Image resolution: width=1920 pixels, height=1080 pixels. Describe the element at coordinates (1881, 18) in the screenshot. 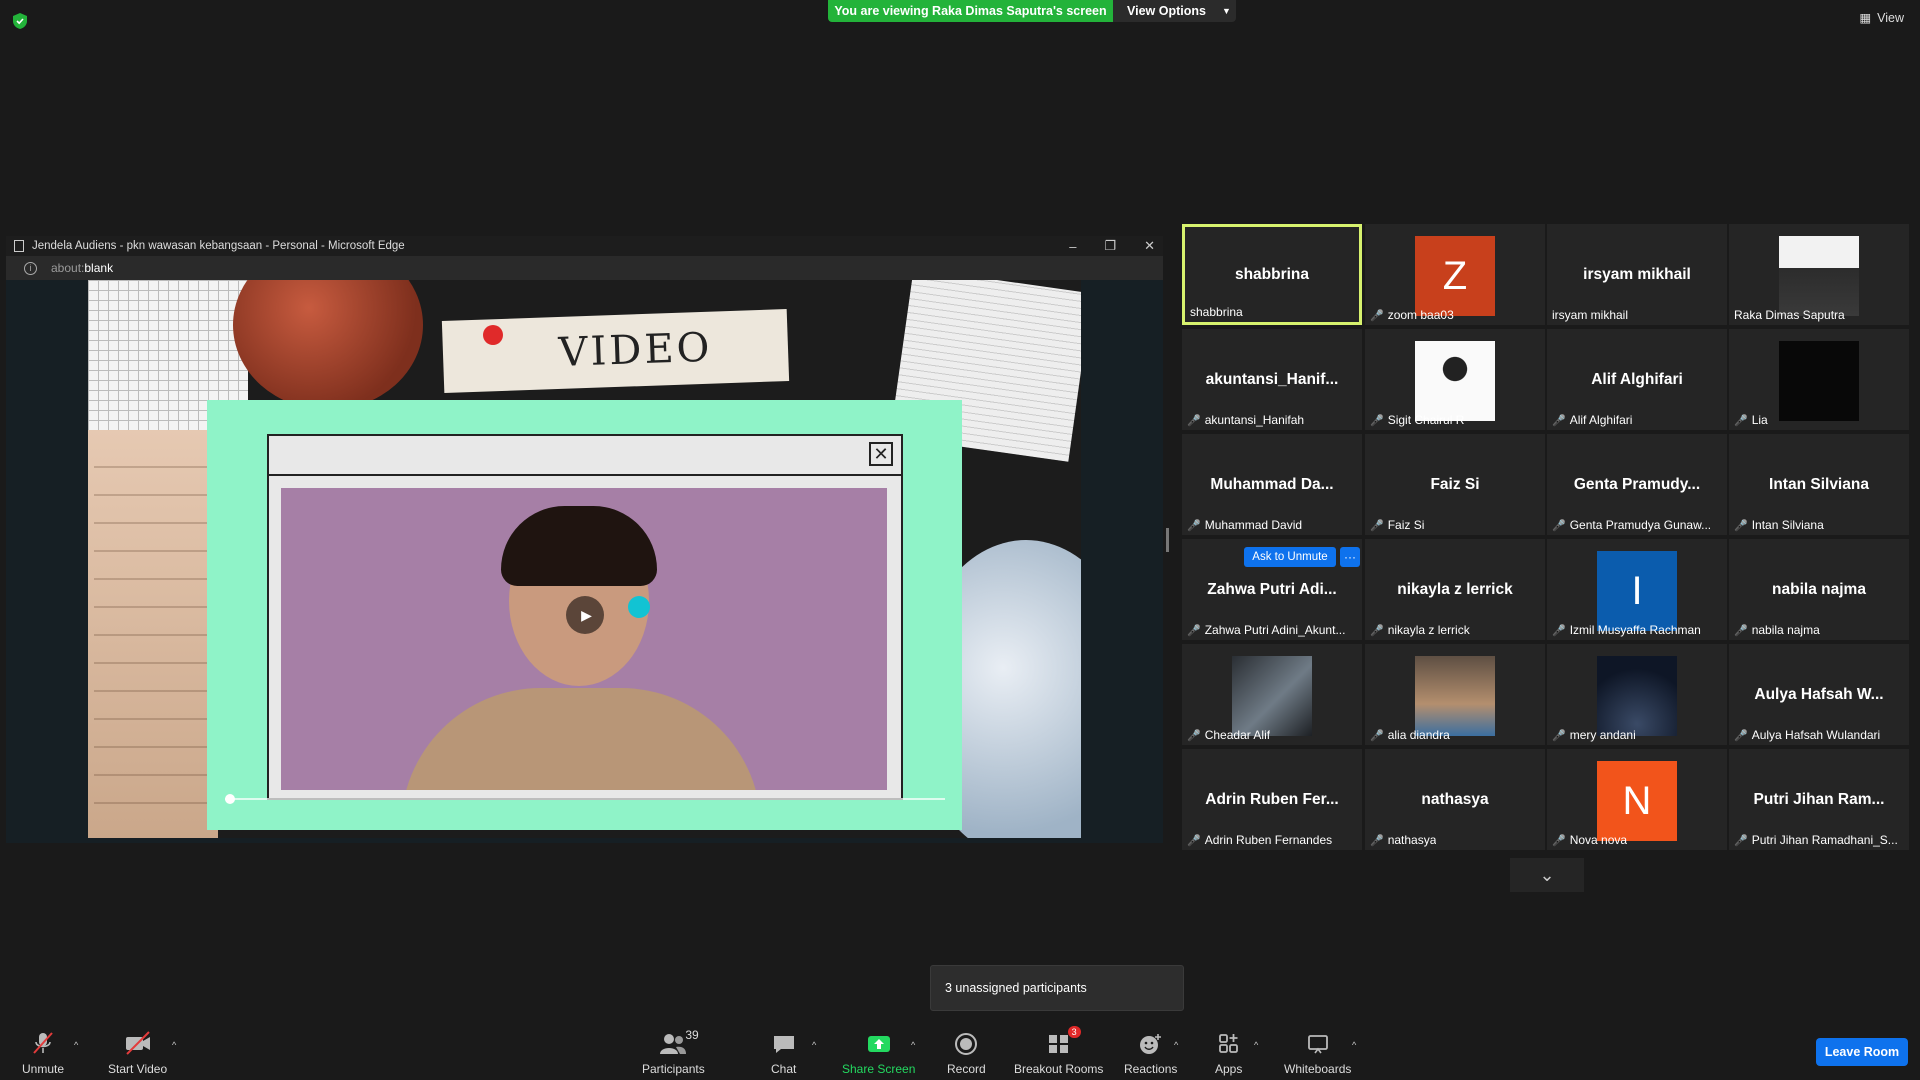

I see `view-button: ▦ View` at that location.